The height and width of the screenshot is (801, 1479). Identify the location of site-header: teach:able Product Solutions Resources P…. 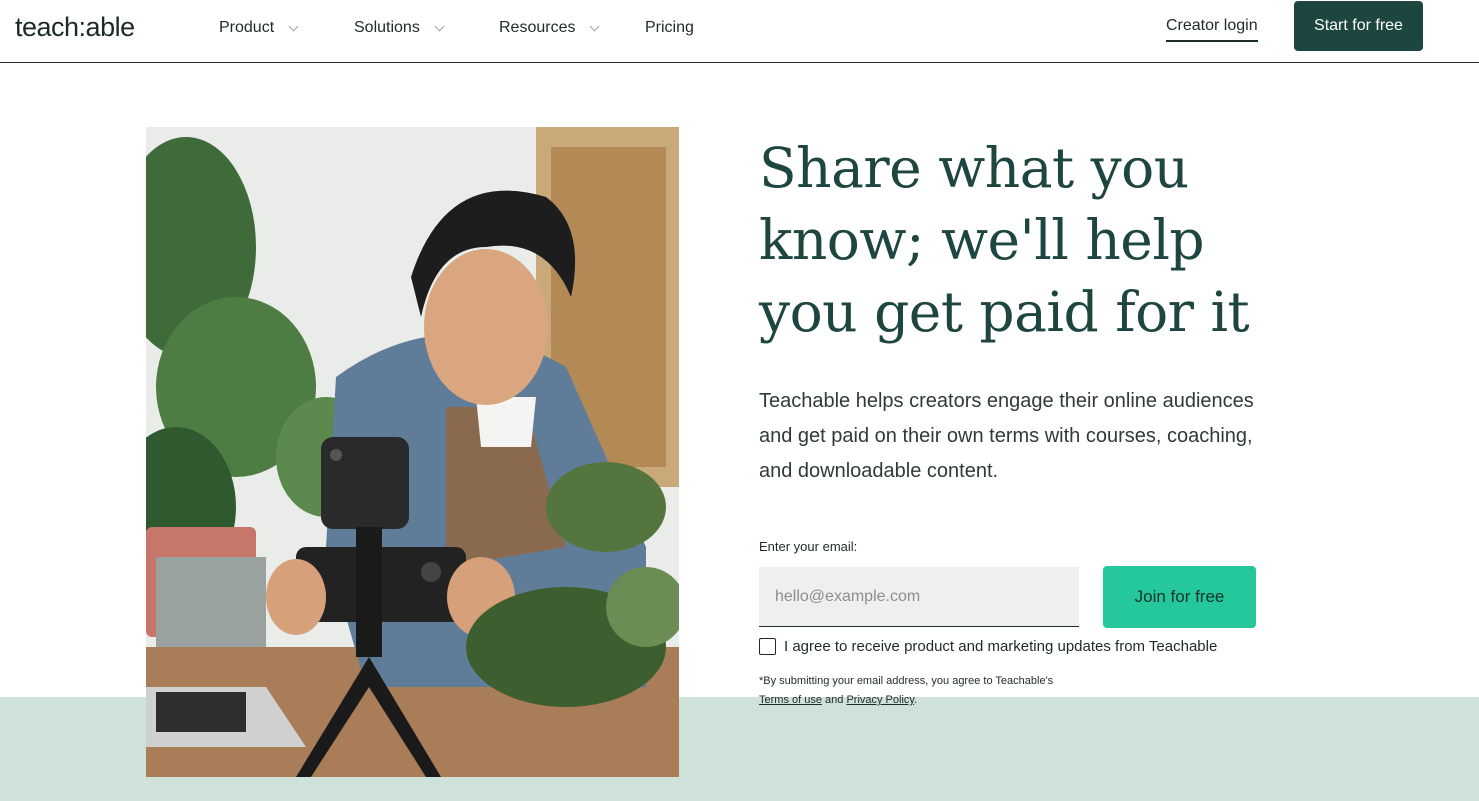
(739, 31).